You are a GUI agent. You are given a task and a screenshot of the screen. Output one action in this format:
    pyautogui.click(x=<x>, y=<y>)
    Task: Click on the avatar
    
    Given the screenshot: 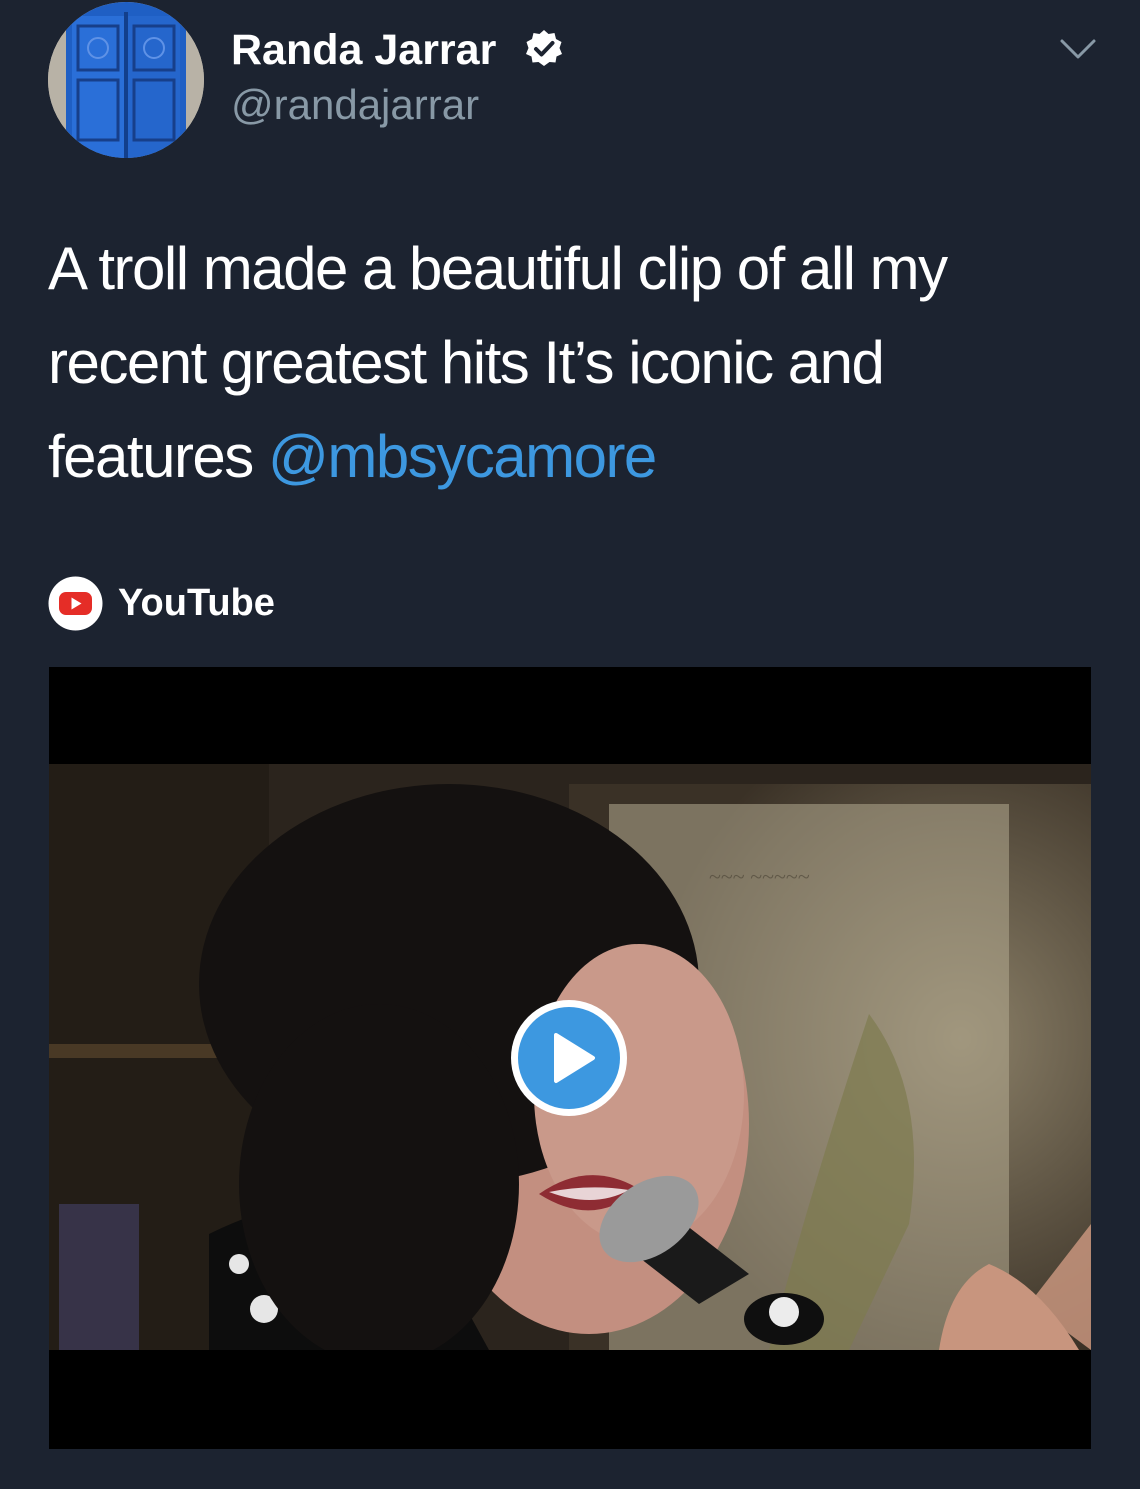 What is the action you would take?
    pyautogui.click(x=126, y=80)
    